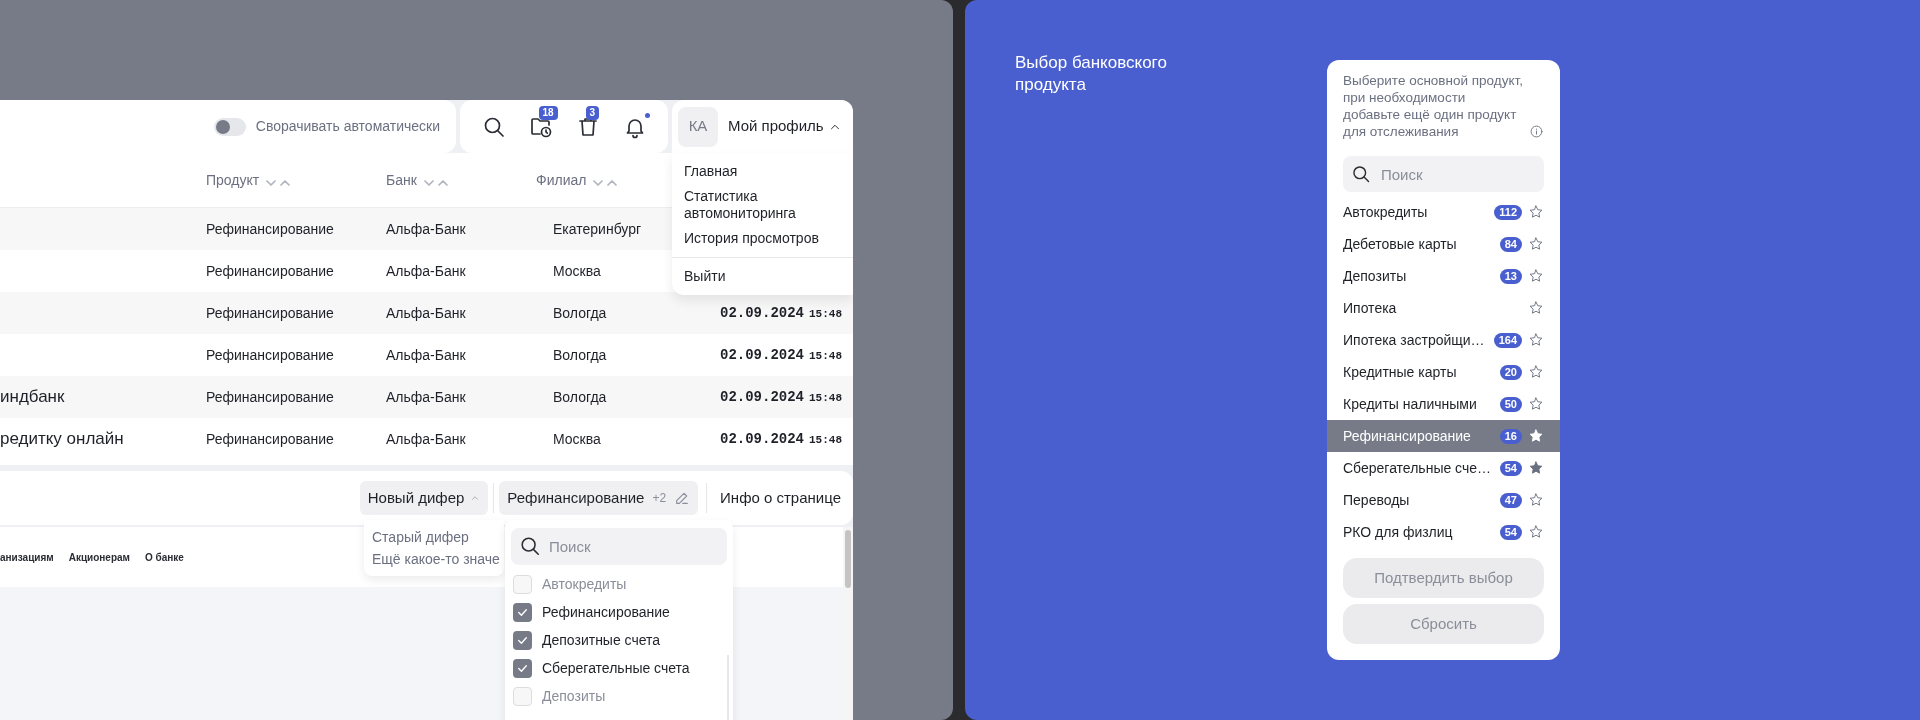 The height and width of the screenshot is (720, 1920). What do you see at coordinates (99, 557) in the screenshot?
I see `nav-link: Акционерам` at bounding box center [99, 557].